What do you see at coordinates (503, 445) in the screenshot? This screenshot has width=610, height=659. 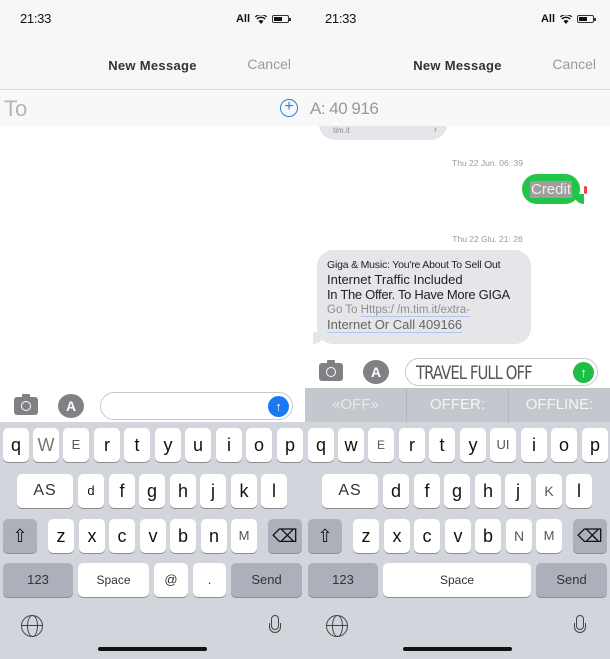 I see `key: UI` at bounding box center [503, 445].